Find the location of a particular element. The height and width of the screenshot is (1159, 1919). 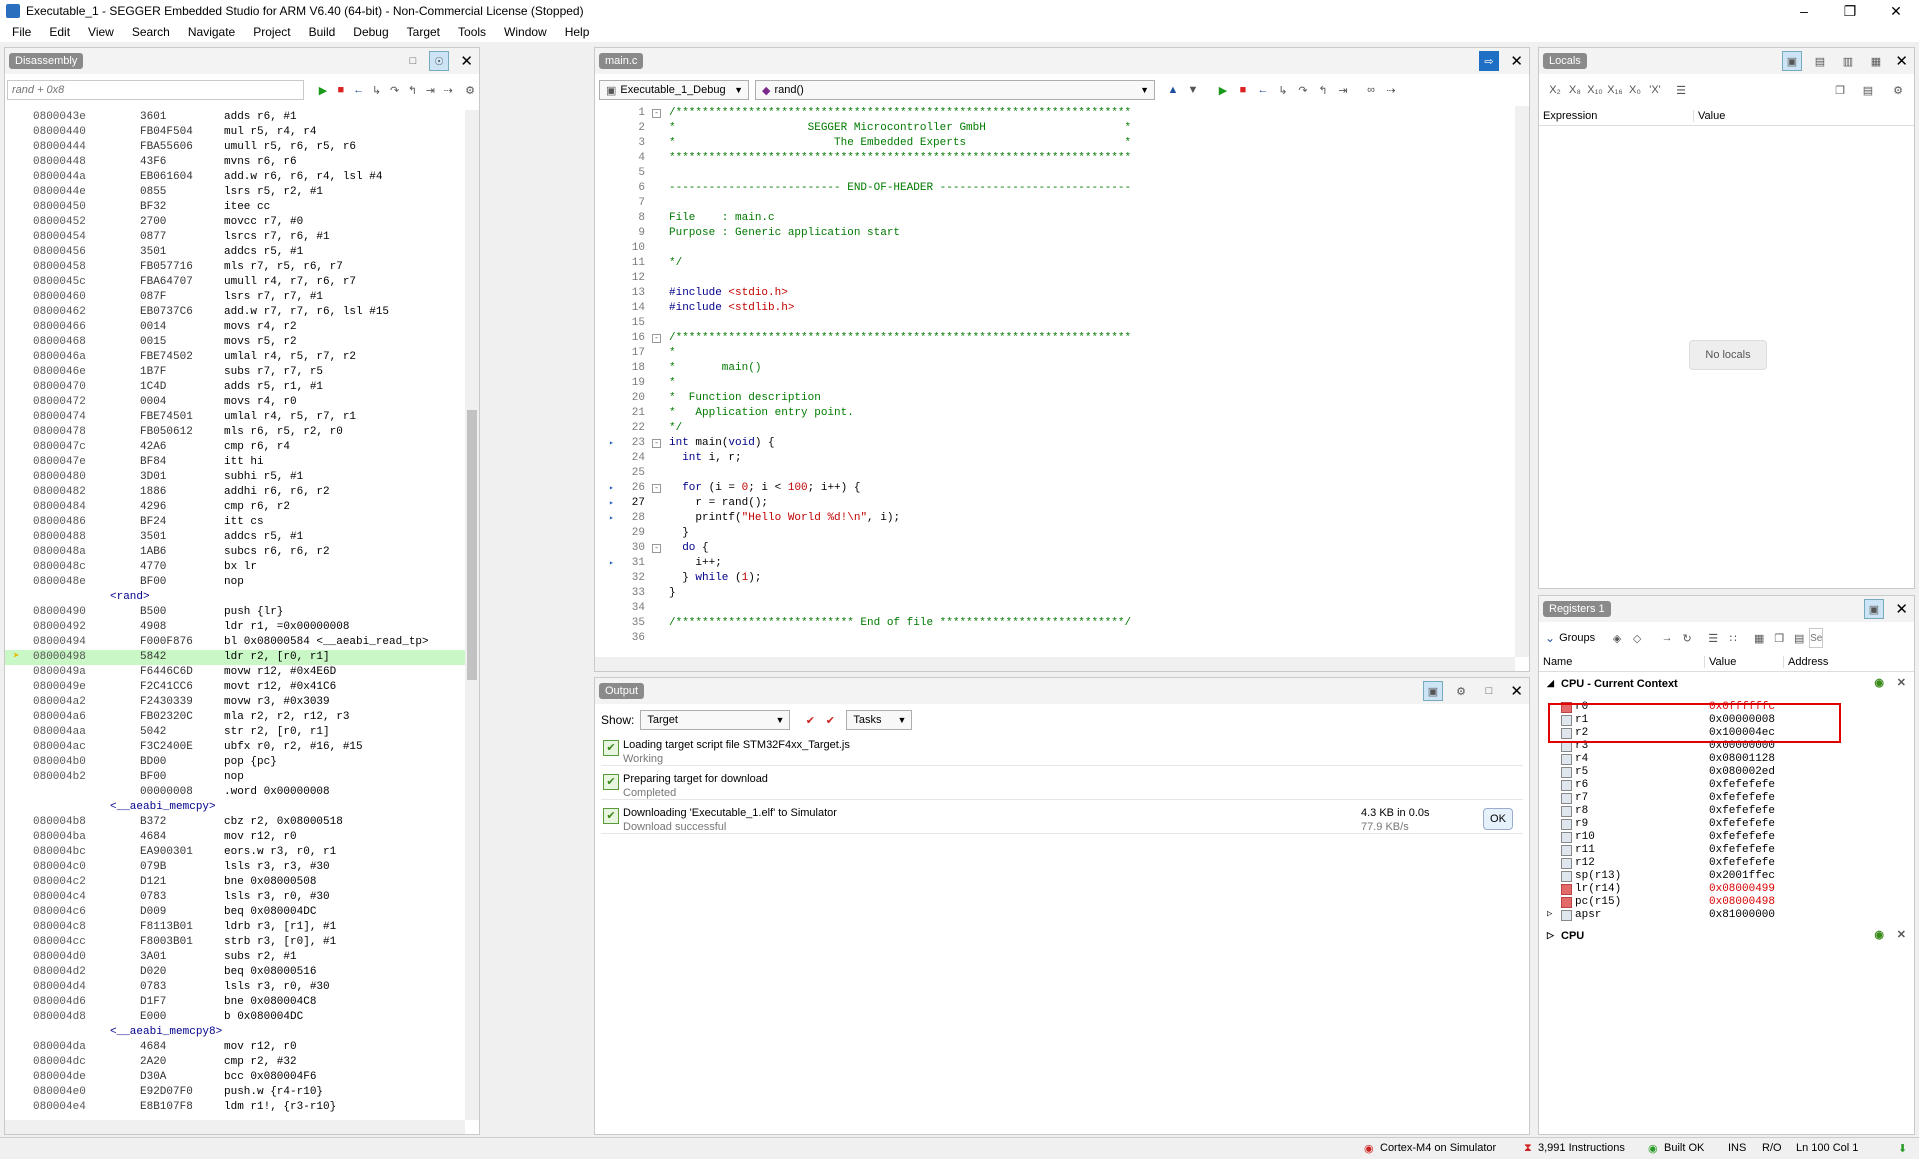

memory-icon: ▥ is located at coordinates (1848, 61).